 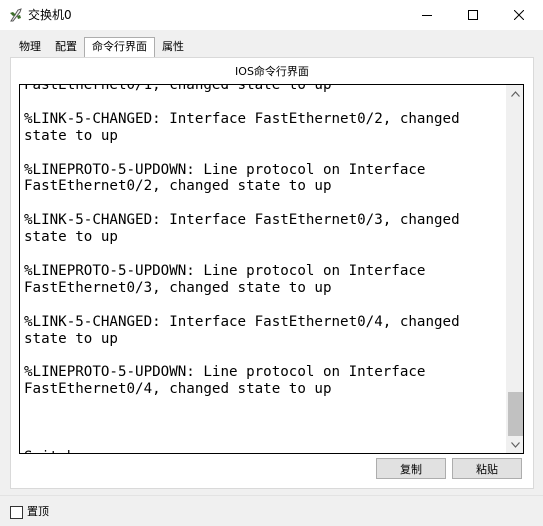 I want to click on minimize-icon, so click(x=427, y=15).